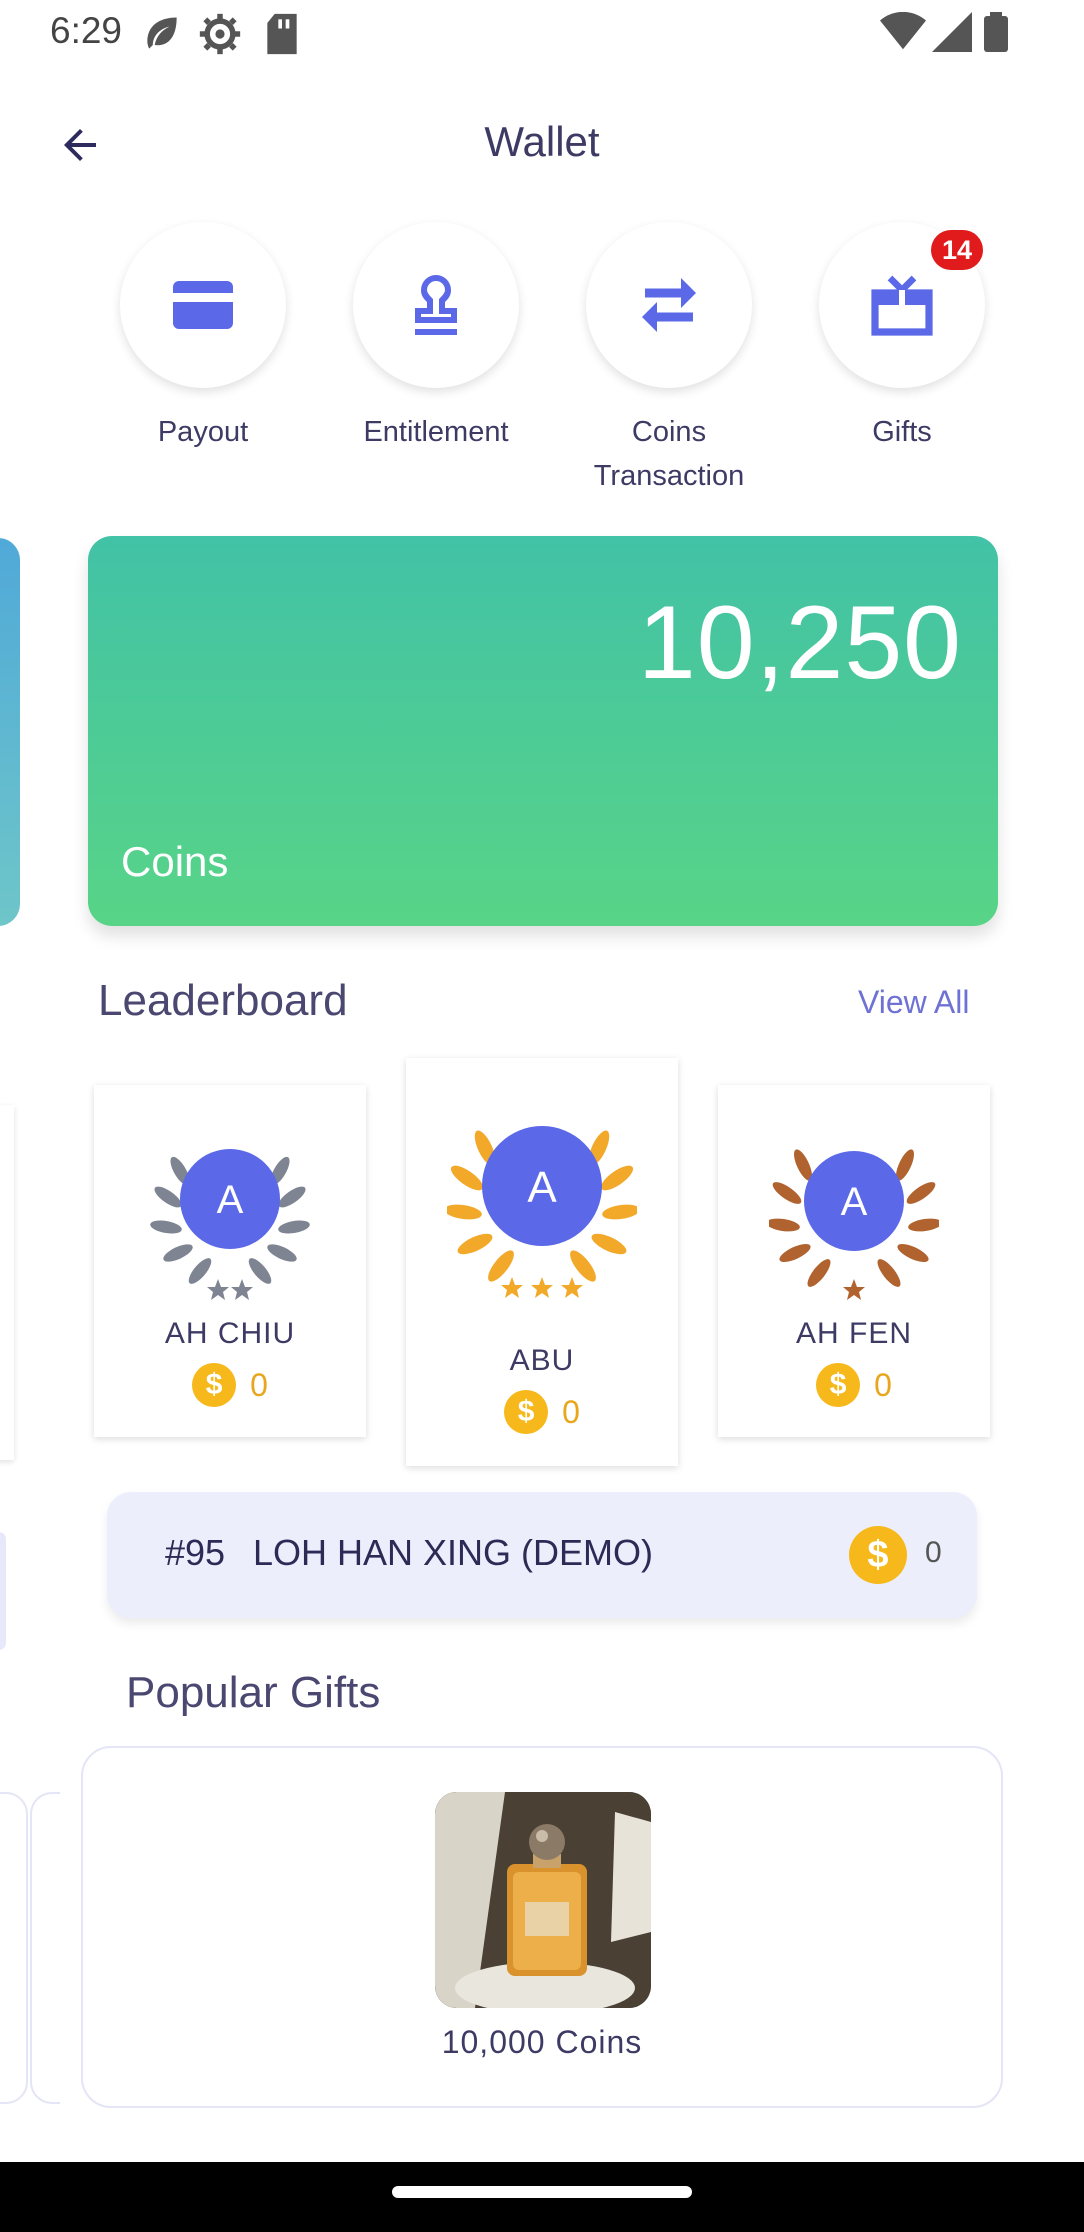 This screenshot has width=1084, height=2232. I want to click on gold-wreath-icon: A, so click(542, 1207).